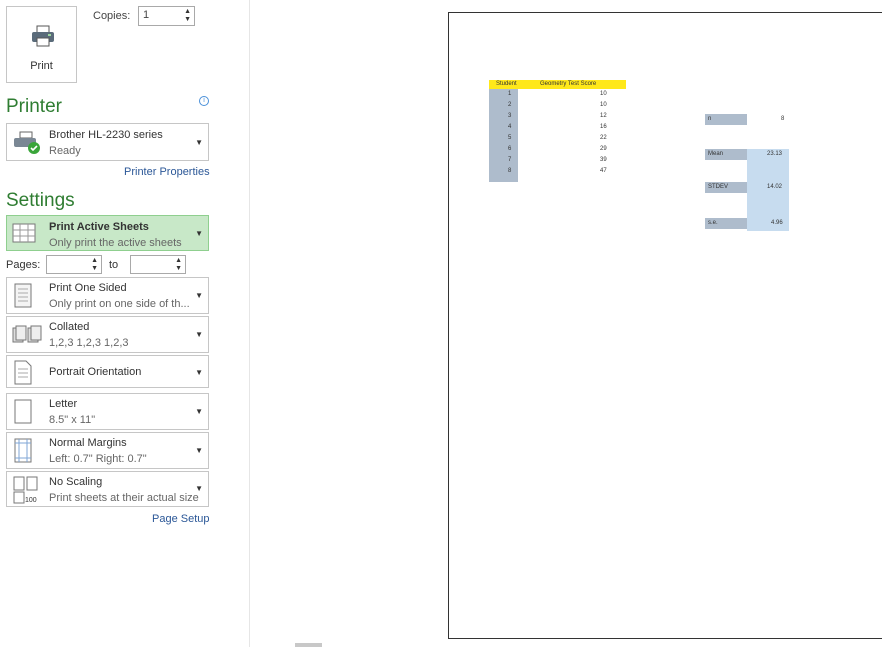  I want to click on copies-input: 1 ▲ ▼, so click(166, 16).